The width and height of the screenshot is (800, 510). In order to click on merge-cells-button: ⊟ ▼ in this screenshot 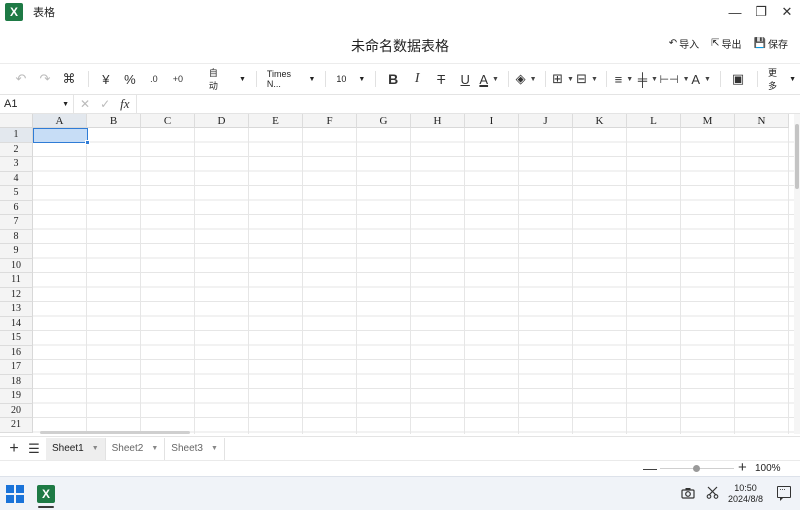, I will do `click(587, 79)`.